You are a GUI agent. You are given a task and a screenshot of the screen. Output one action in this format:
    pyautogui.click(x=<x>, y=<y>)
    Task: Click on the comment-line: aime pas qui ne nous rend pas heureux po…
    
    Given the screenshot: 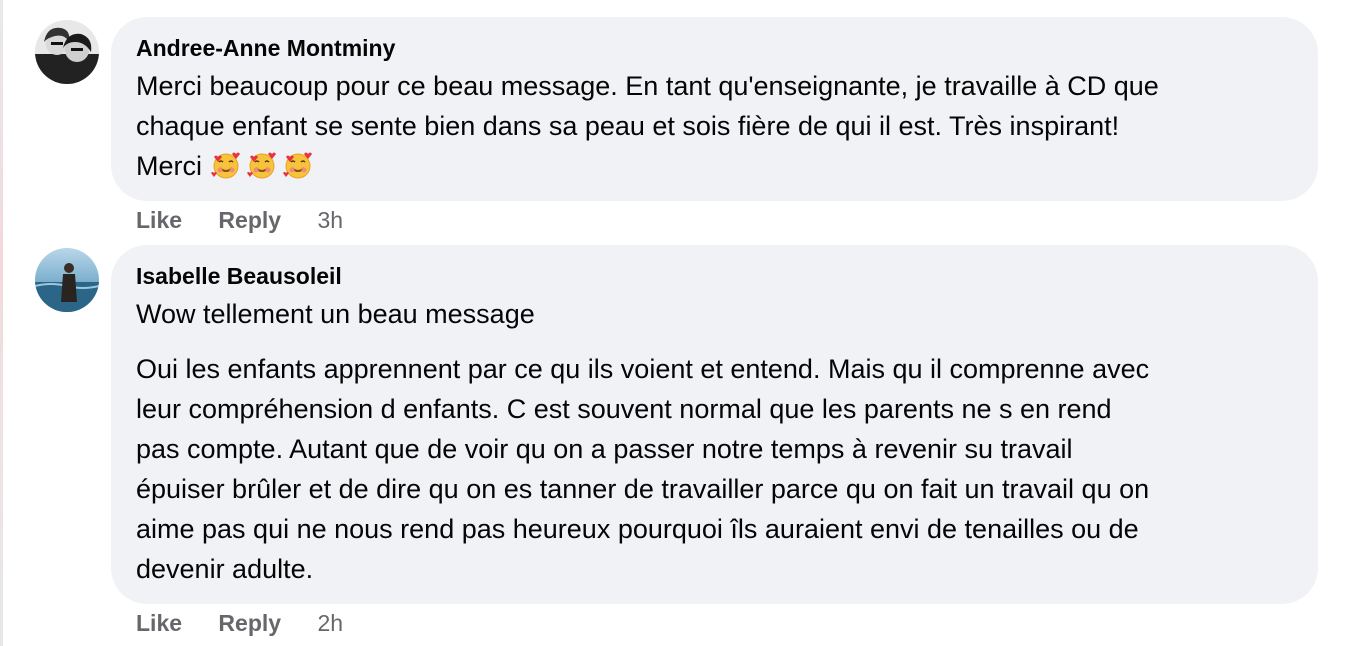 What is the action you would take?
    pyautogui.click(x=637, y=529)
    